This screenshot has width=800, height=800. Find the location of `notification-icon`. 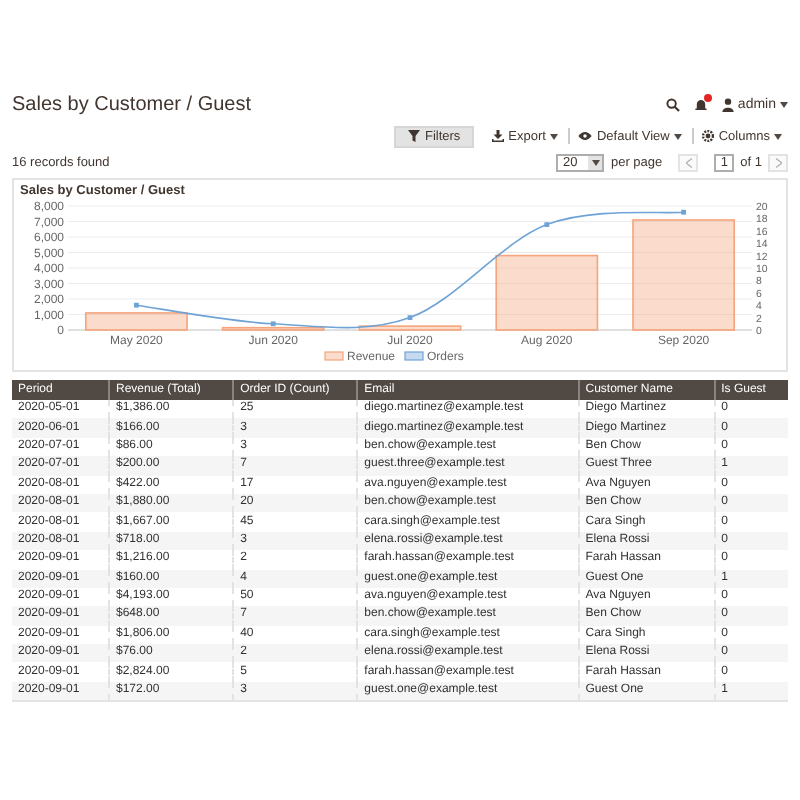

notification-icon is located at coordinates (700, 104).